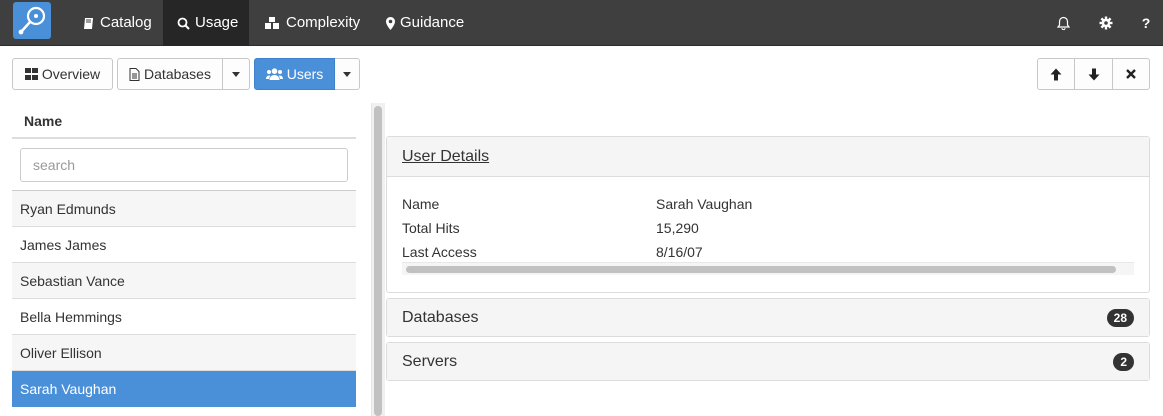  Describe the element at coordinates (677, 228) in the screenshot. I see `detail-value-total-hits: 15,290` at that location.